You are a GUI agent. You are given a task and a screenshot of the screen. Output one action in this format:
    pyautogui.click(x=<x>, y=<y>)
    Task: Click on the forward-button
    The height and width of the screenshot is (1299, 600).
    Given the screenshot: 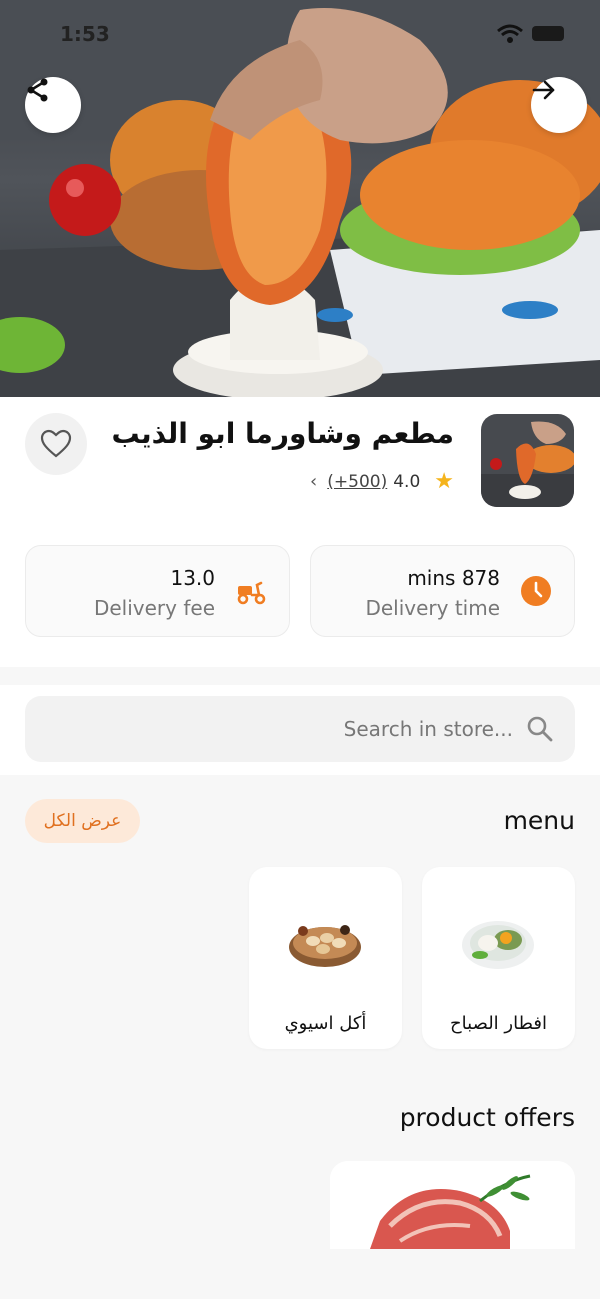 What is the action you would take?
    pyautogui.click(x=559, y=105)
    